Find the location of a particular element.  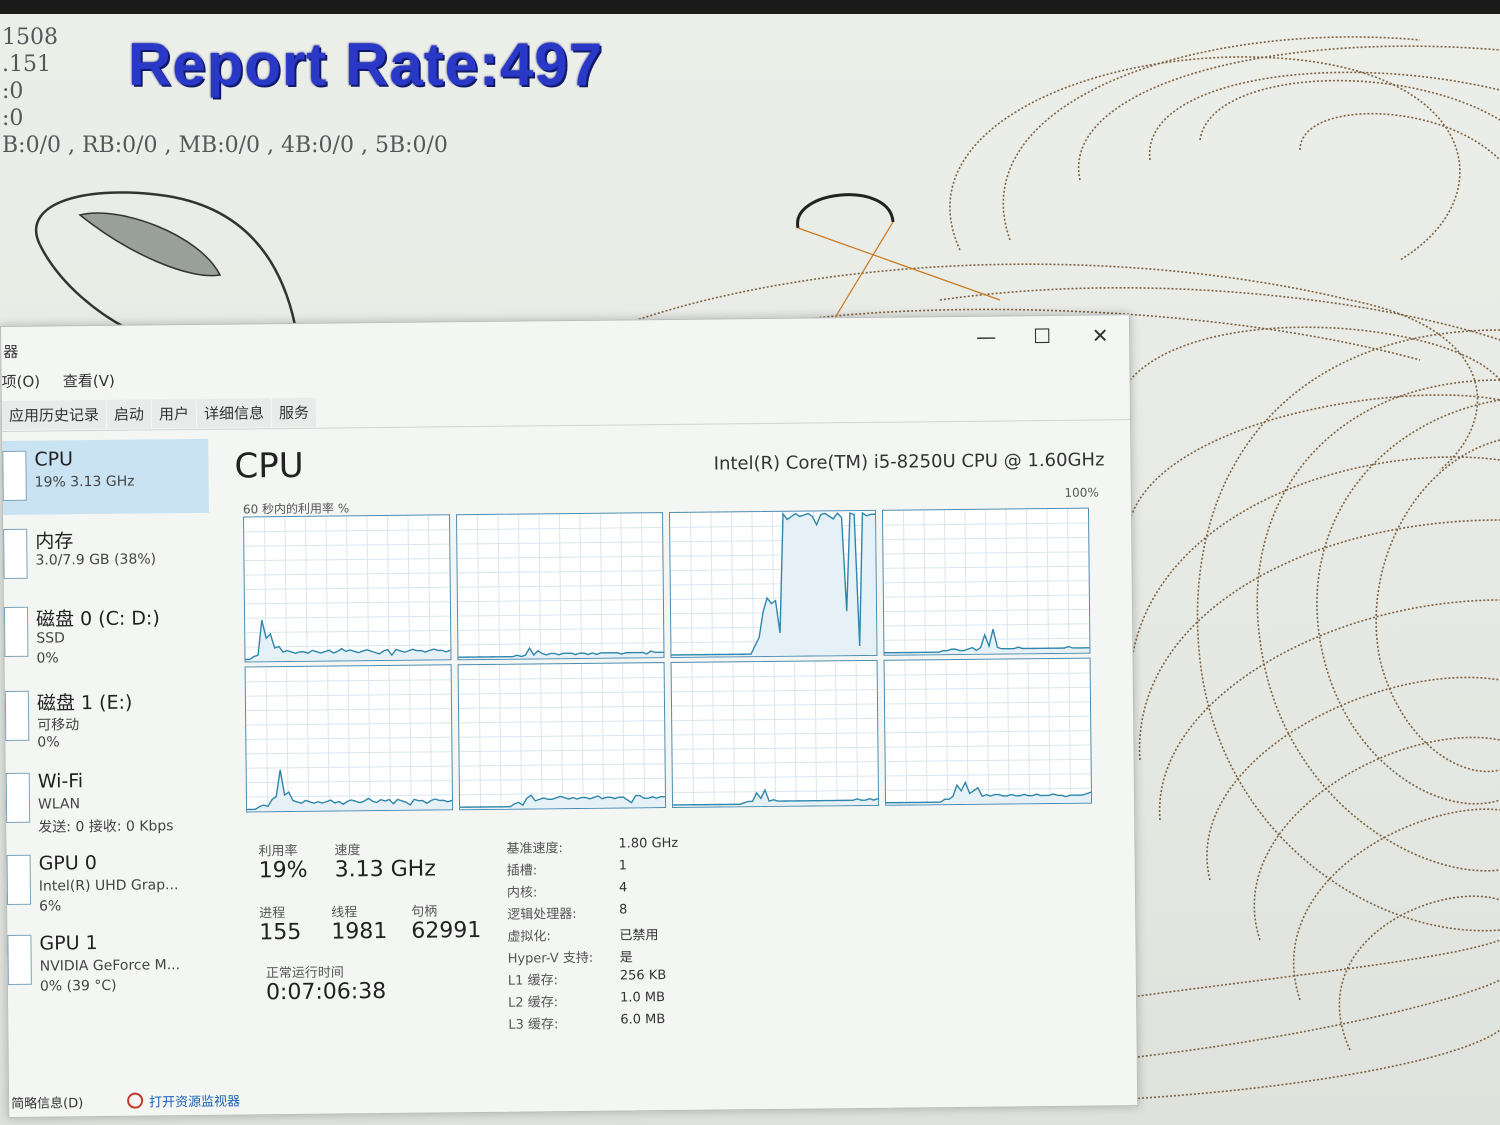

sidebar-item-detail: 19% 3.13 GHz is located at coordinates (84, 482).